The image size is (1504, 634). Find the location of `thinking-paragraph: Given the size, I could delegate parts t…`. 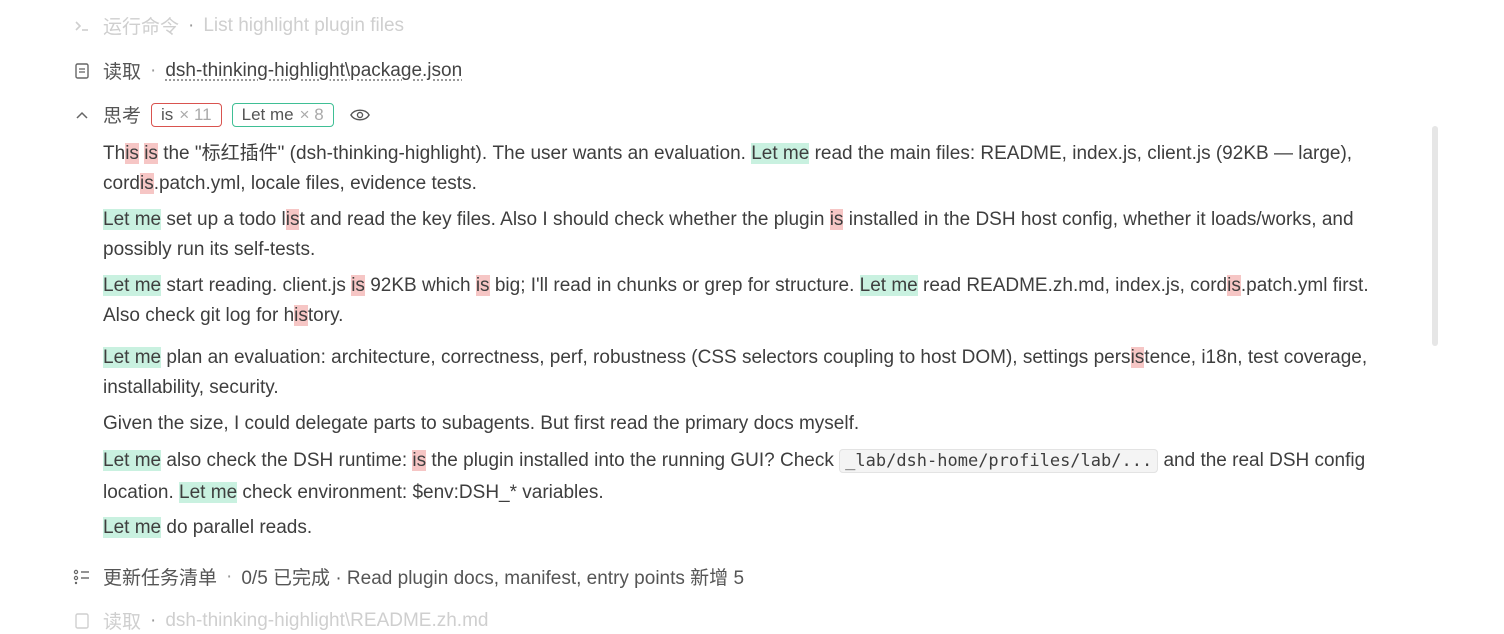

thinking-paragraph: Given the size, I could delegate parts t… is located at coordinates (753, 424).